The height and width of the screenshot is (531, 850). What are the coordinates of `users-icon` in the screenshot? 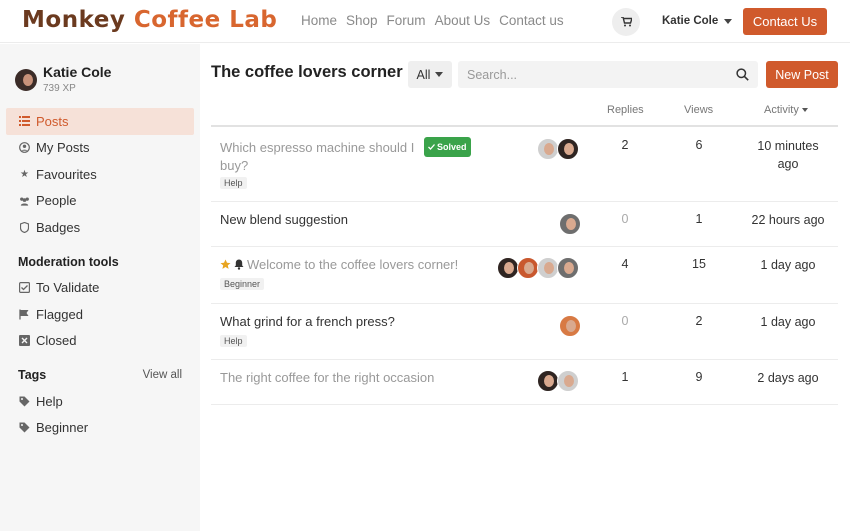 It's located at (24, 200).